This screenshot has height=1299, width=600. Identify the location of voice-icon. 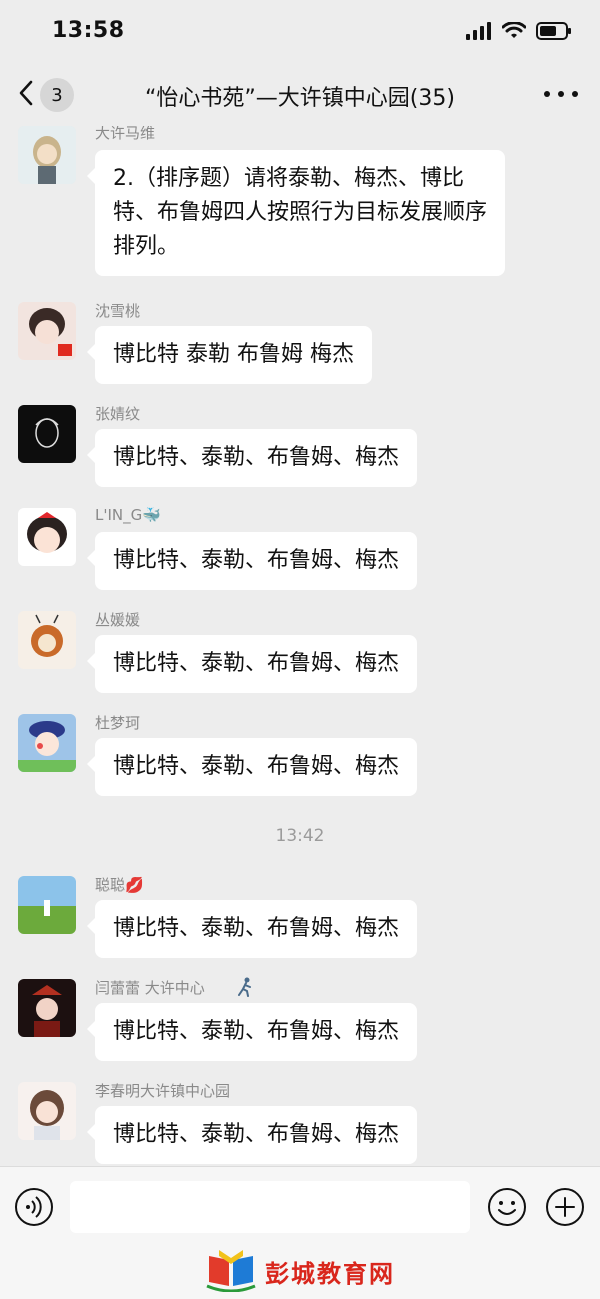
(34, 1209).